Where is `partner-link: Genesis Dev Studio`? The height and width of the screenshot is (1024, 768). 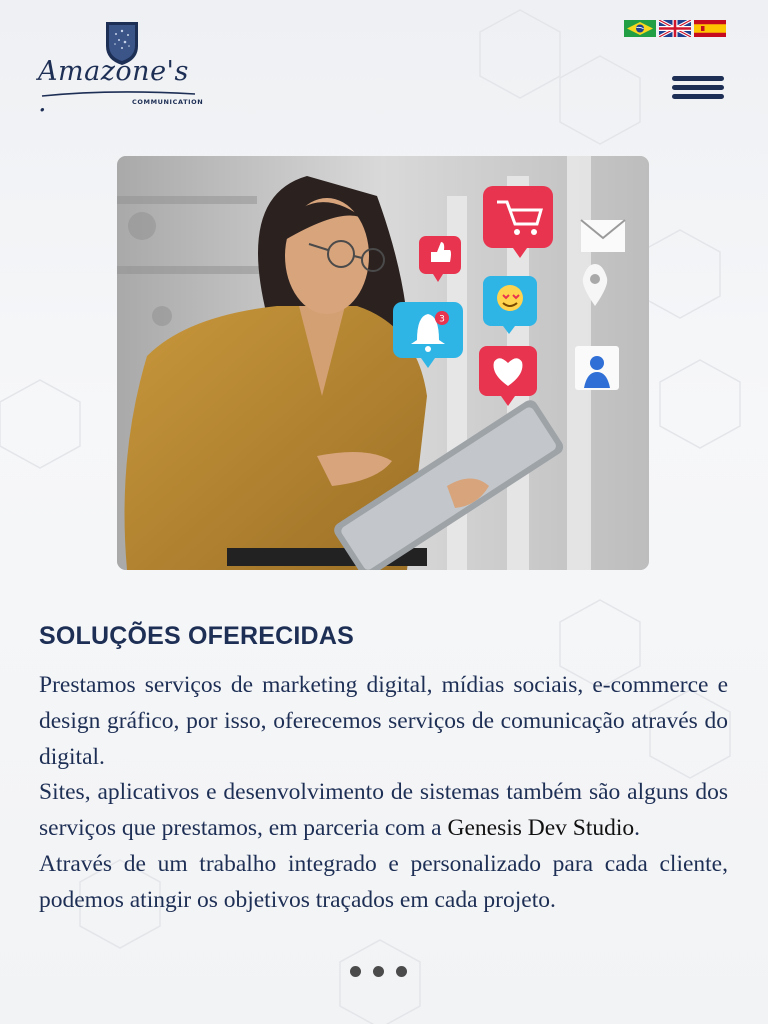
partner-link: Genesis Dev Studio is located at coordinates (540, 828).